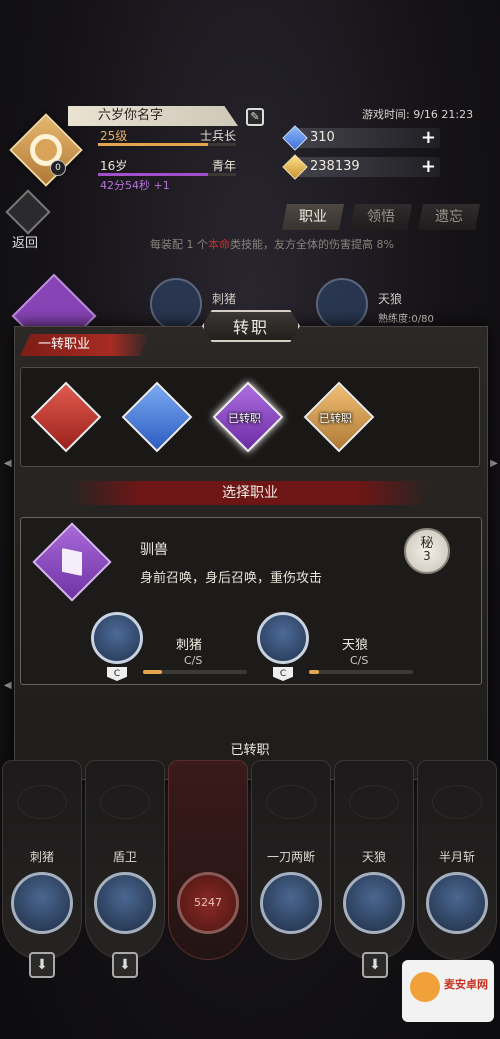 The image size is (500, 1039). What do you see at coordinates (135, 185) in the screenshot?
I see `age-timer: 42分54秒 +1` at bounding box center [135, 185].